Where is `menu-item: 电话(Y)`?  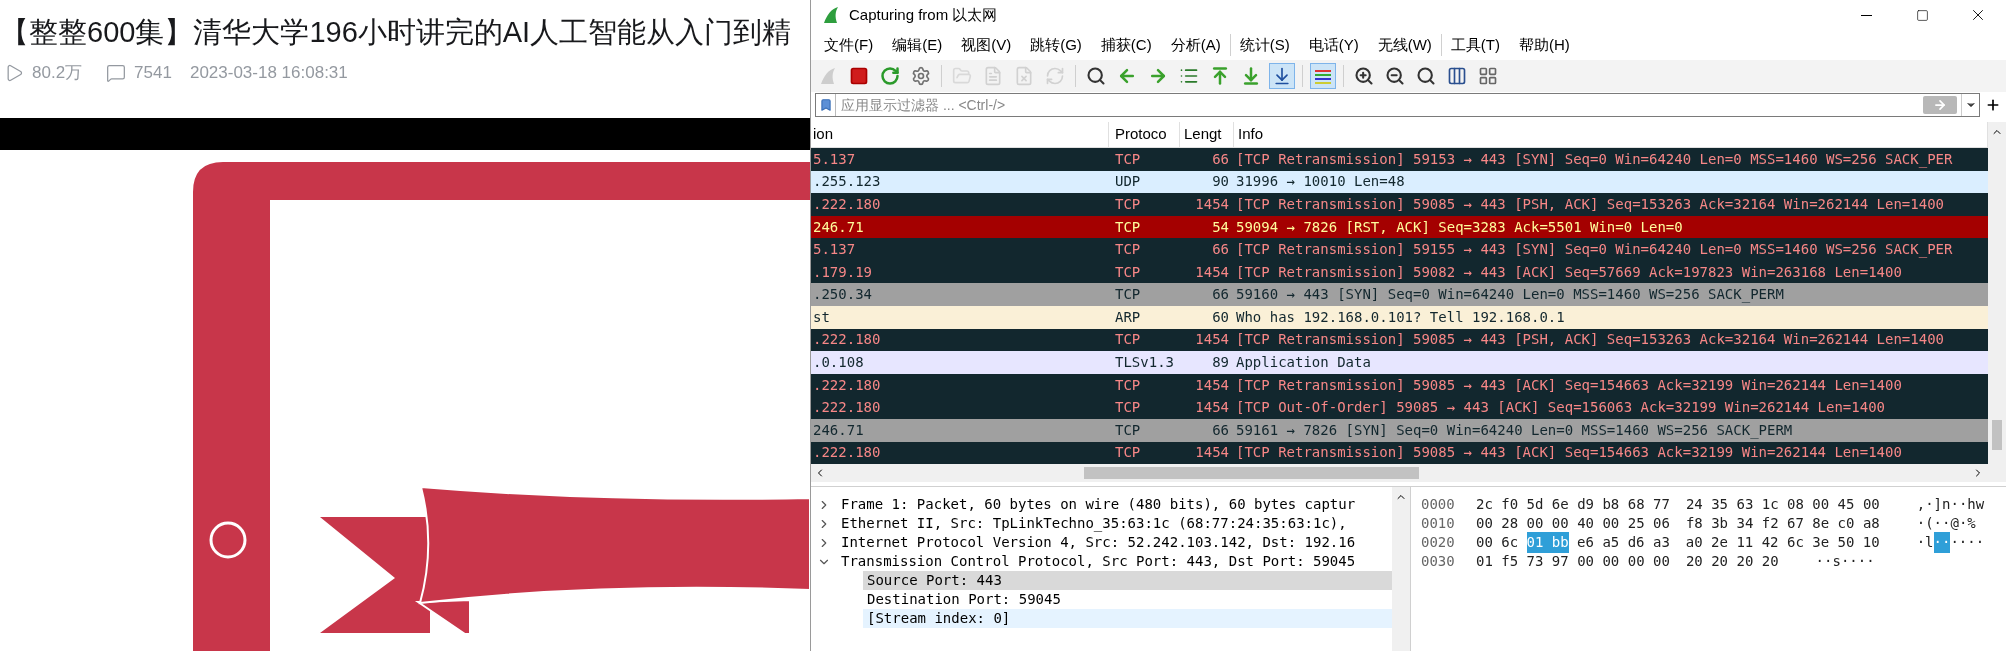 menu-item: 电话(Y) is located at coordinates (1333, 45).